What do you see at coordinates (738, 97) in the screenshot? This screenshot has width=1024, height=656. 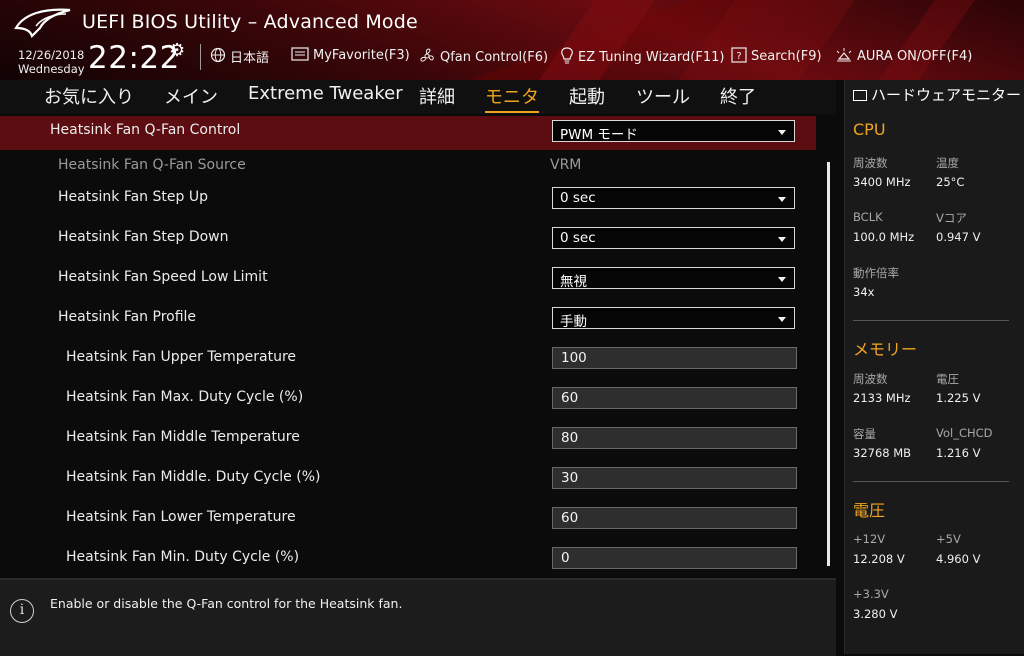 I see `tab-exit: 終了` at bounding box center [738, 97].